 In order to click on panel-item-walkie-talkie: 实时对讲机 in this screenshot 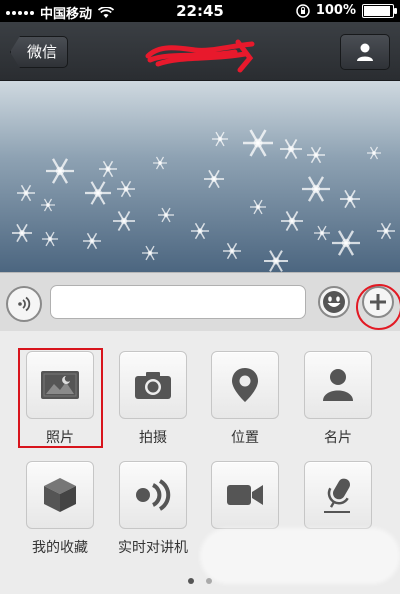, I will do `click(153, 509)`.